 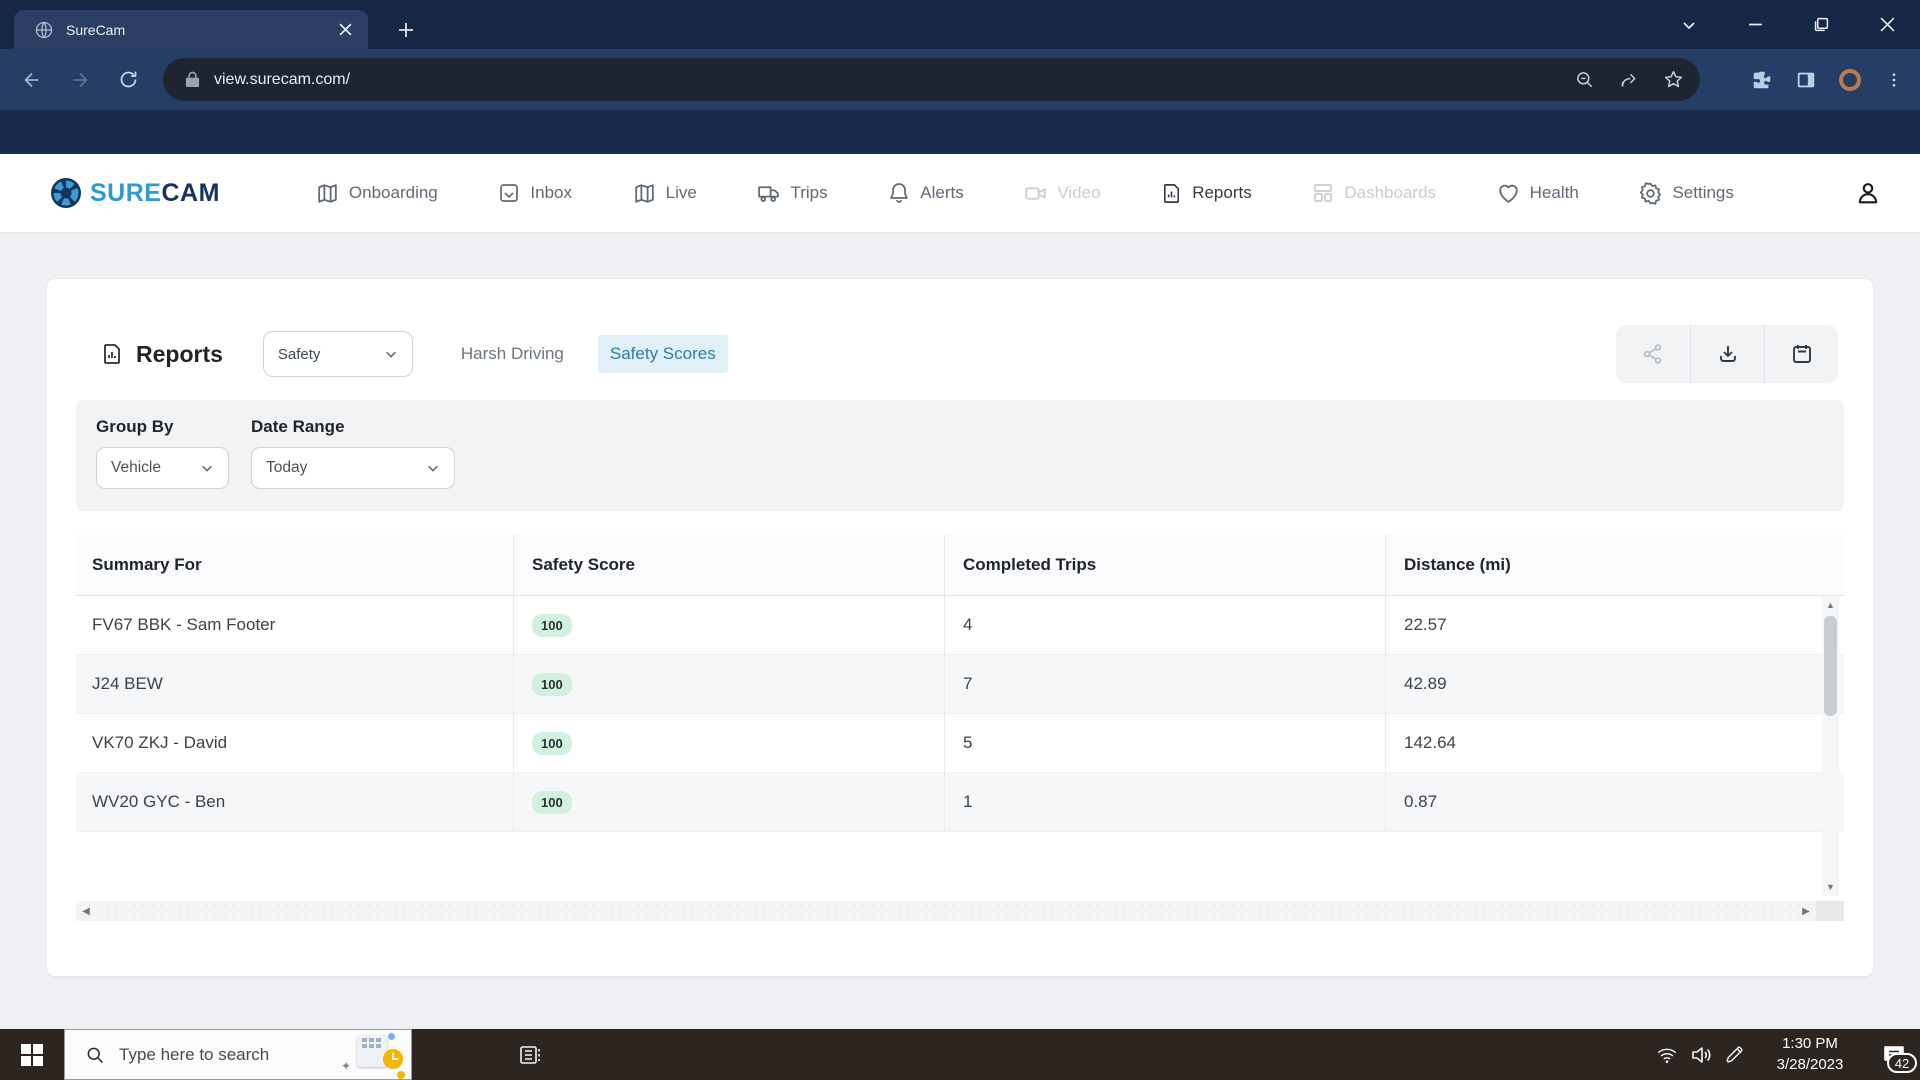 I want to click on address-bar: view.surecam.com/, so click(x=931, y=79).